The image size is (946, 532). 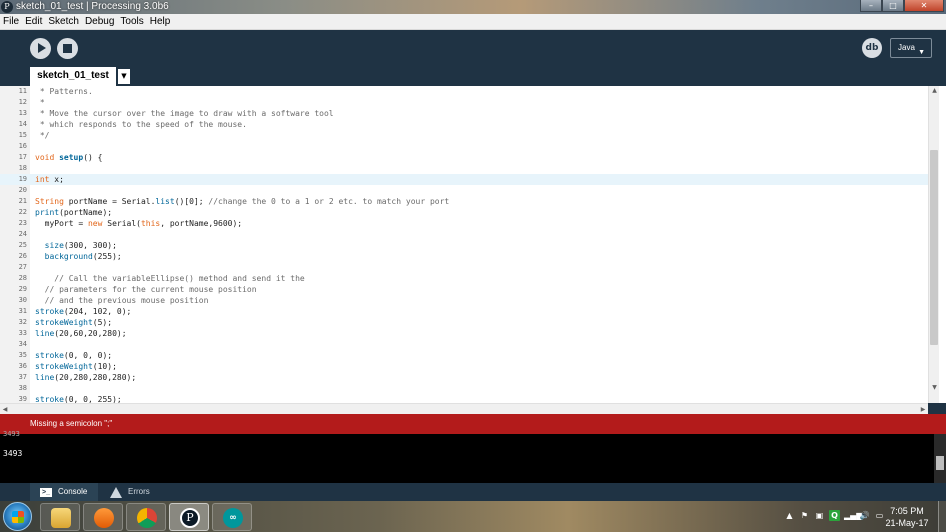 I want to click on editor-horizontal-scrollbar: ◀ ▶, so click(x=464, y=408).